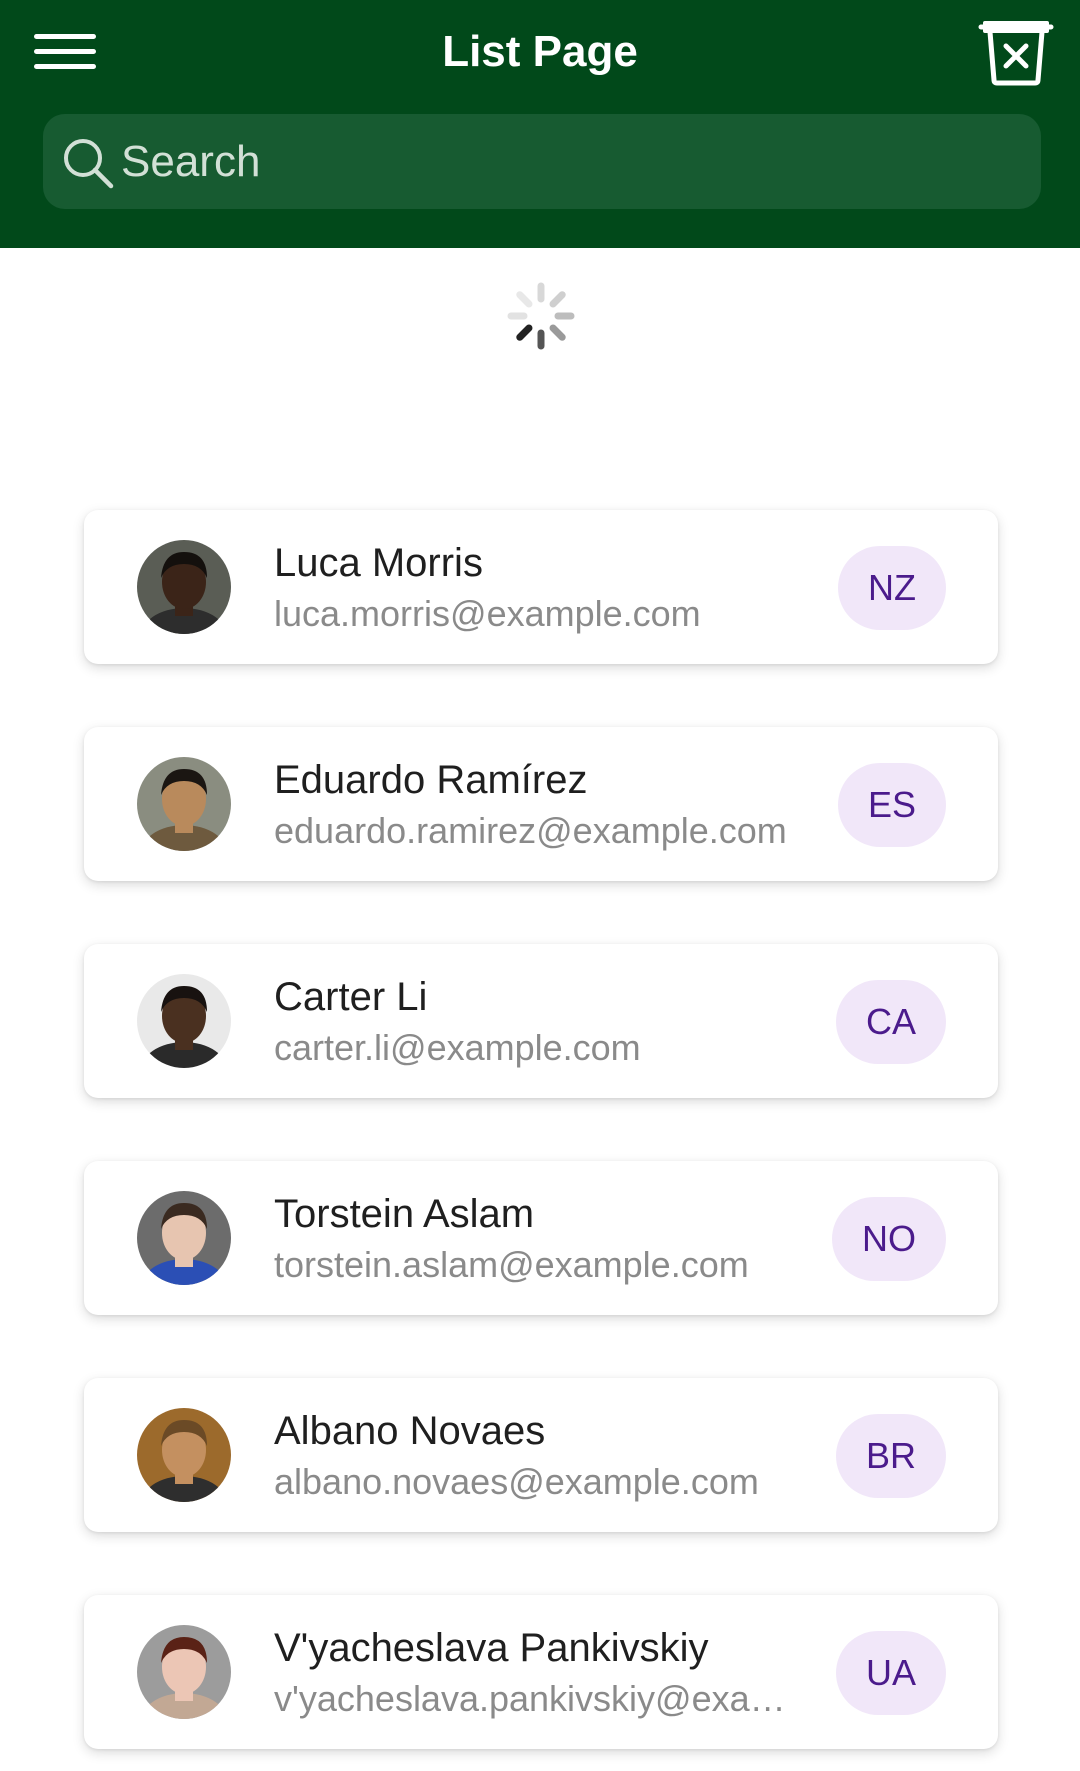 The width and height of the screenshot is (1080, 1771). I want to click on person-name: V'yacheslava Pankivskiy, so click(491, 1648).